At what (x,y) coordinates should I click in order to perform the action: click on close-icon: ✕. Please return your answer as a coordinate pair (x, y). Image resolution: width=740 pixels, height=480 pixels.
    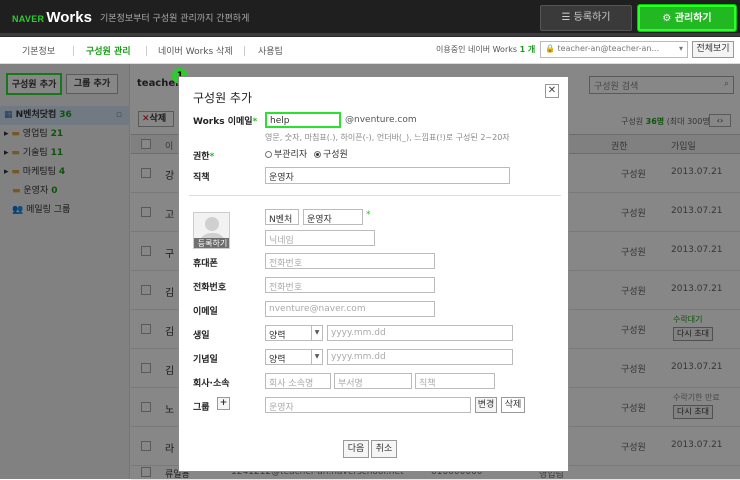
    Looking at the image, I should click on (552, 91).